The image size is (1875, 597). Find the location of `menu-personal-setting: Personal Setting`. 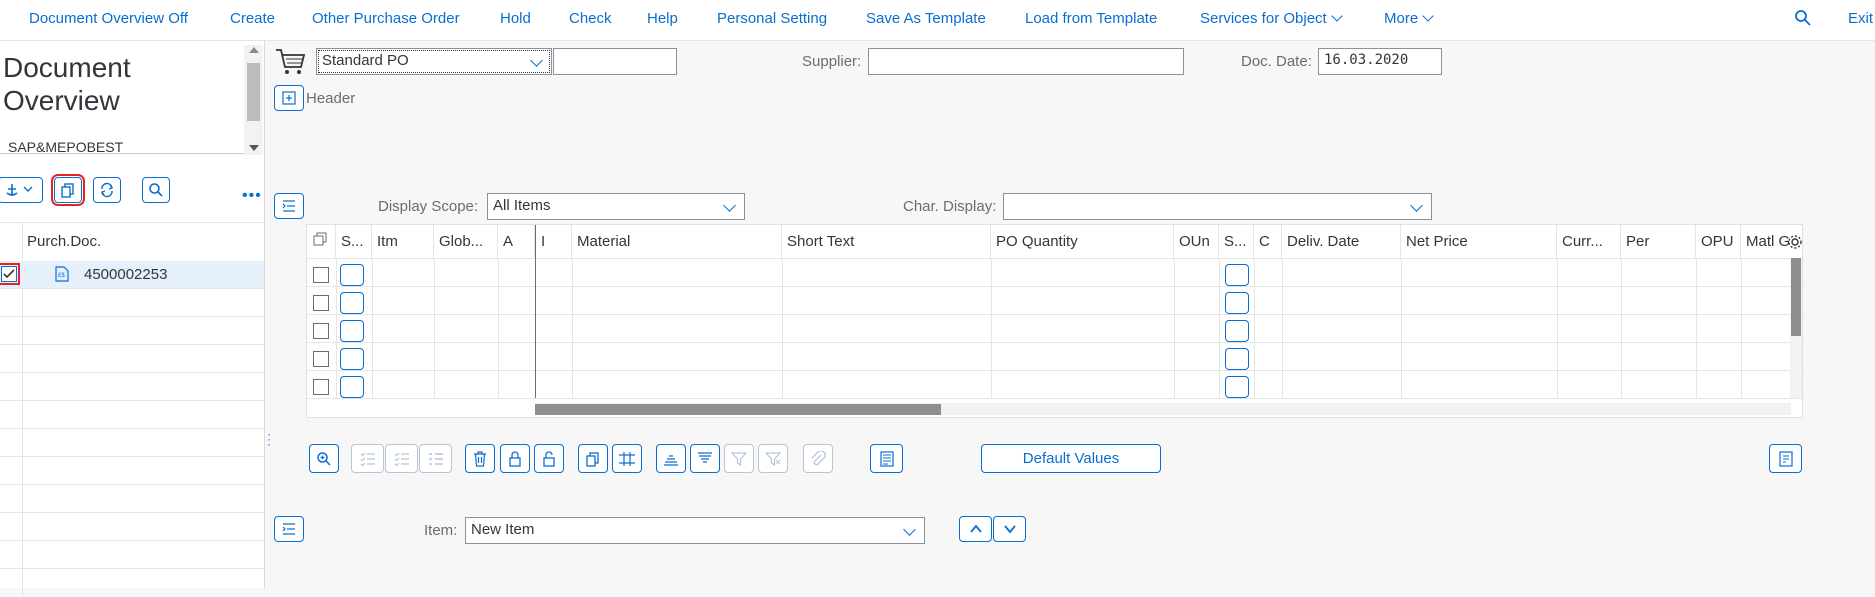

menu-personal-setting: Personal Setting is located at coordinates (772, 18).